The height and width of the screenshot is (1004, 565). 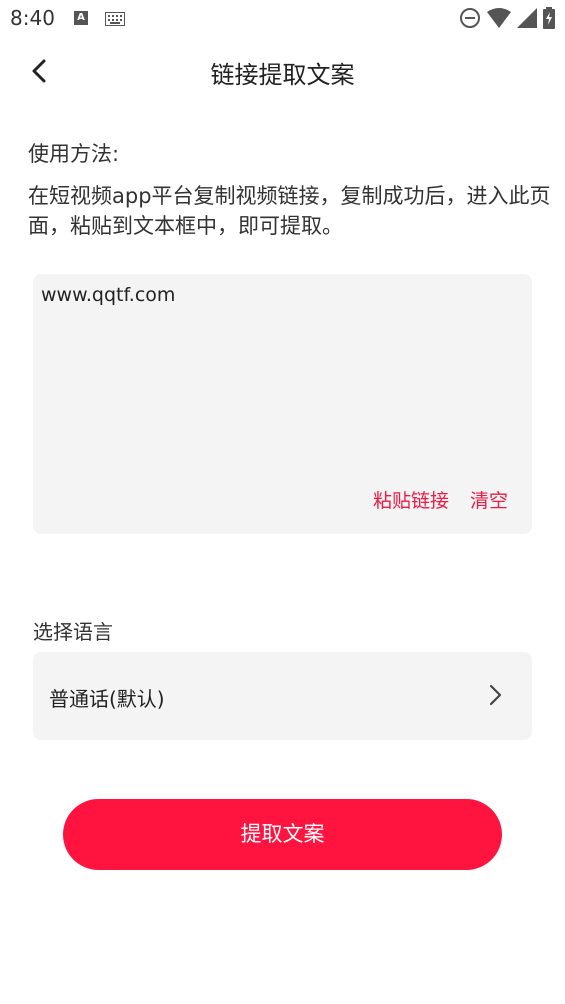 What do you see at coordinates (73, 632) in the screenshot?
I see `language-label: 选择语言` at bounding box center [73, 632].